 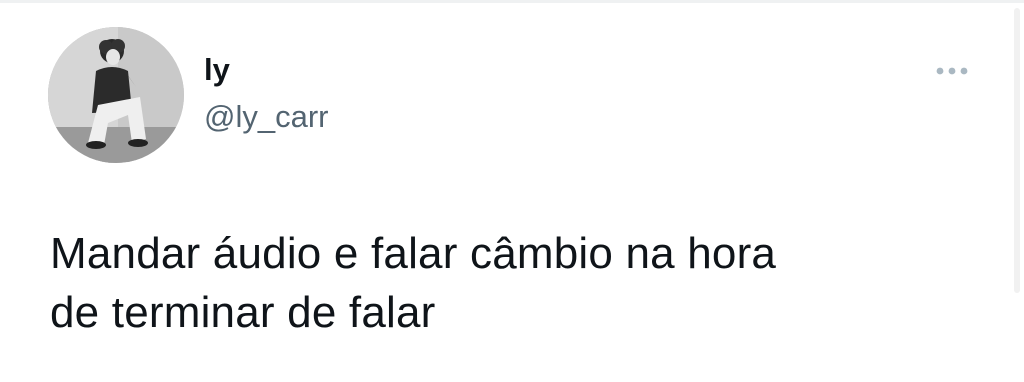 I want to click on avatar-photo, so click(x=116, y=95).